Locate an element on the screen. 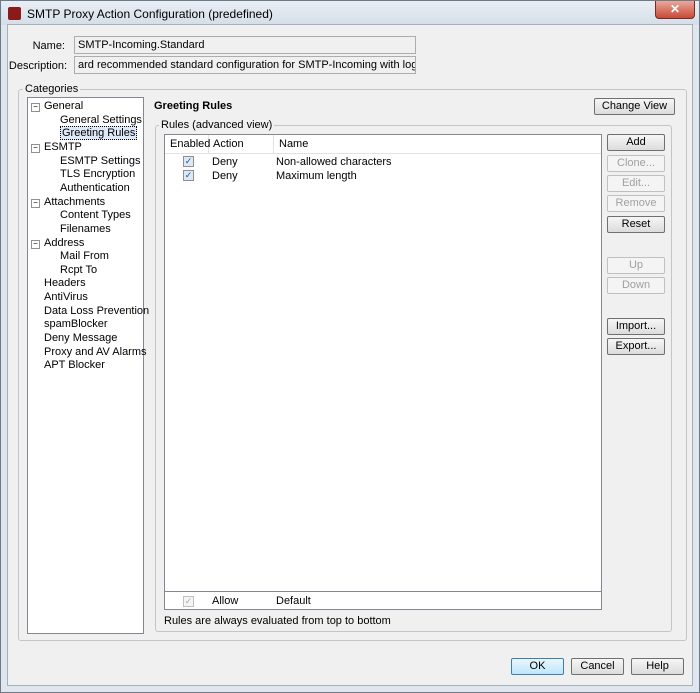 This screenshot has height=693, width=700. tree-item: Greeting Rules is located at coordinates (99, 133).